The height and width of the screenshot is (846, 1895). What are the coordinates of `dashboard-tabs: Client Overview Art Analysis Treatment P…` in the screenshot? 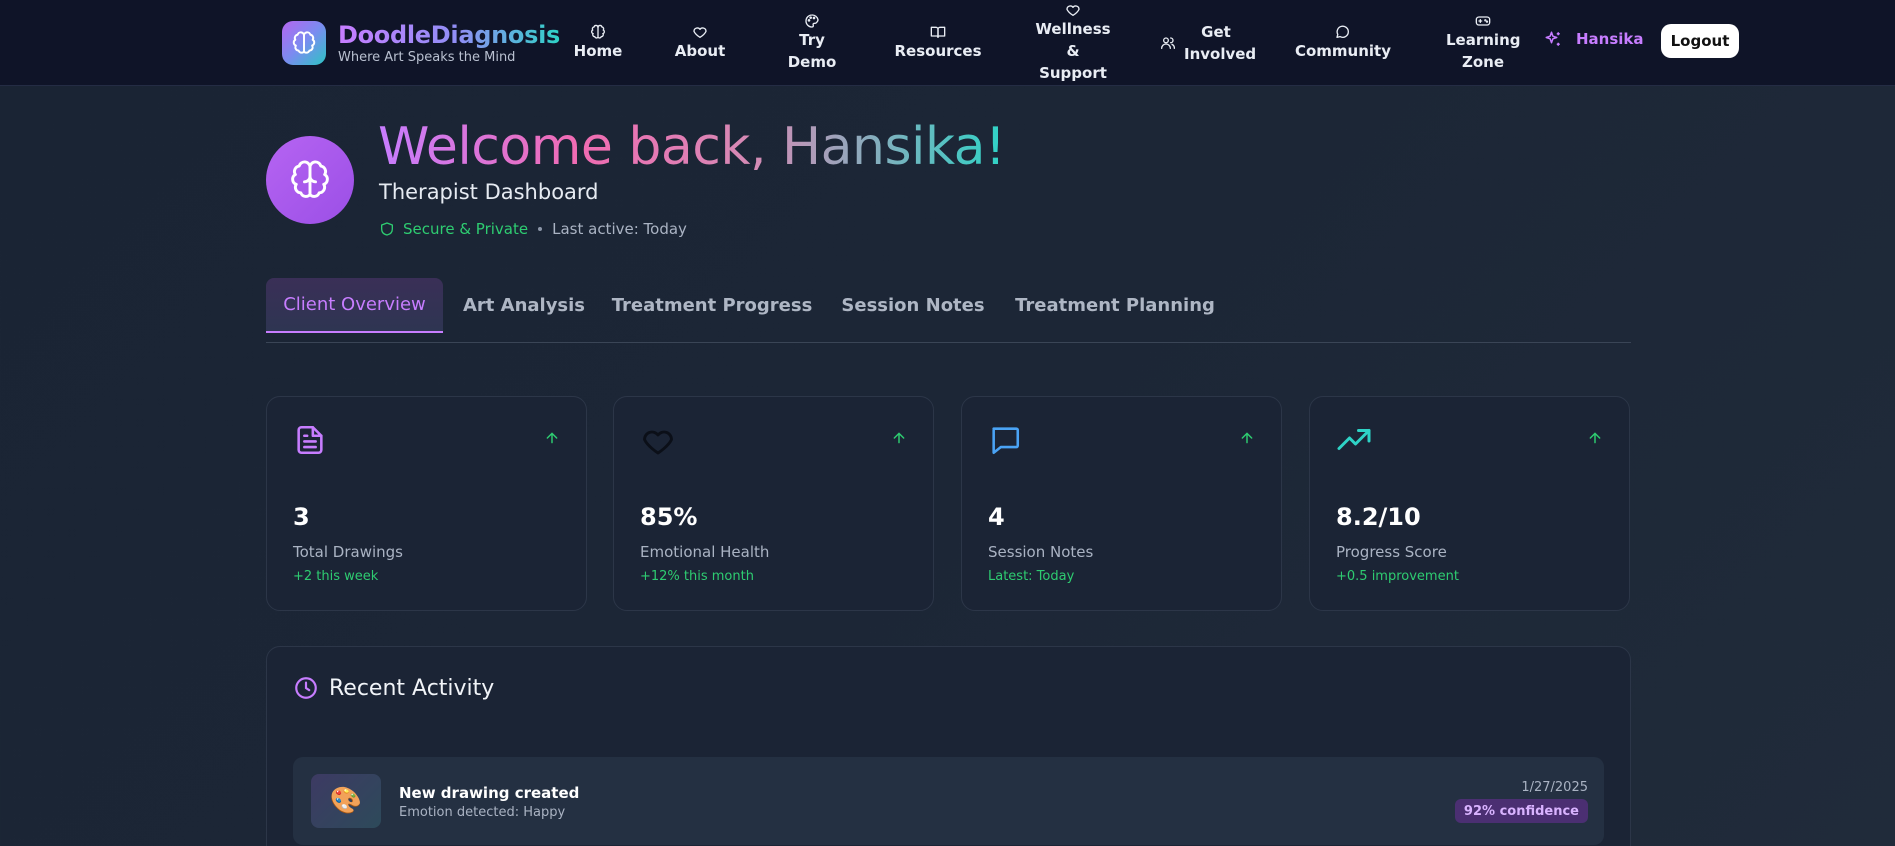 It's located at (948, 310).